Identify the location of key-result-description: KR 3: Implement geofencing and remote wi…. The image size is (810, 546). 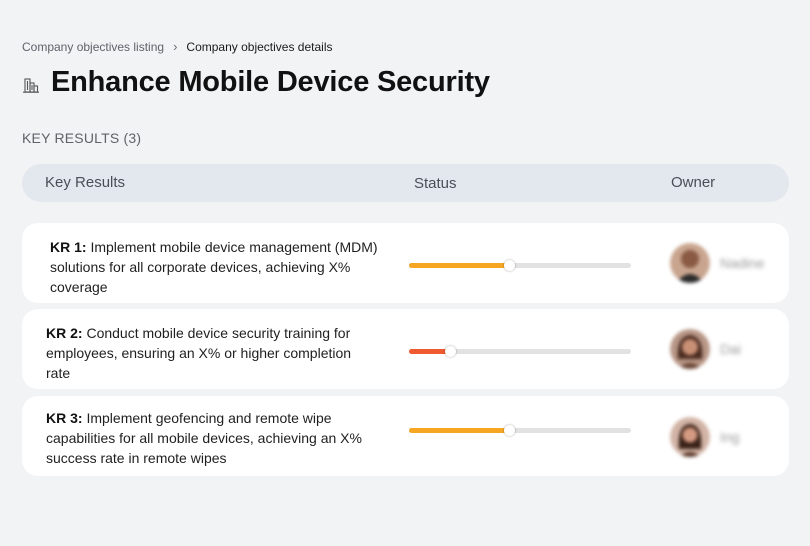
(211, 438).